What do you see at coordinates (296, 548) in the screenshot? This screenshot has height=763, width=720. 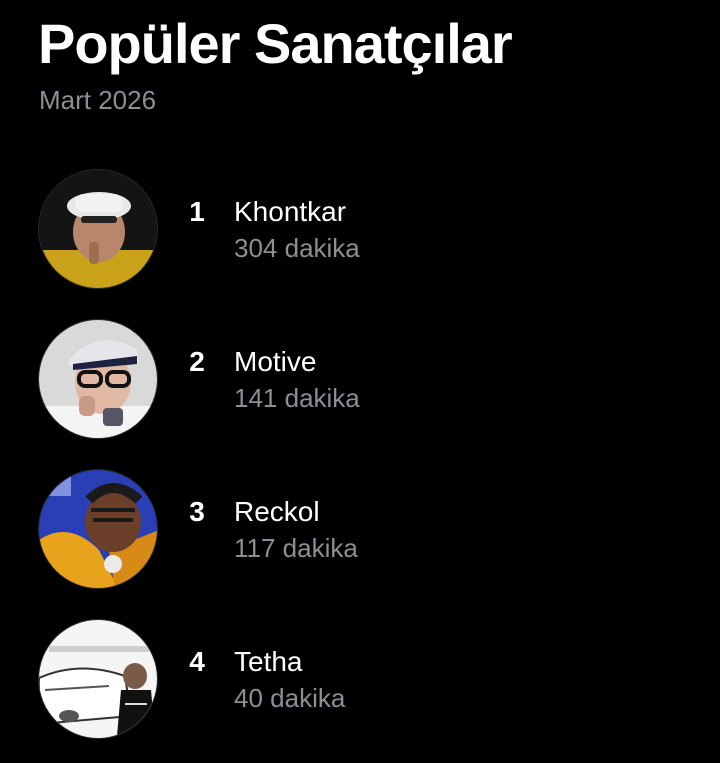 I see `artist-minutes: 117 dakika` at bounding box center [296, 548].